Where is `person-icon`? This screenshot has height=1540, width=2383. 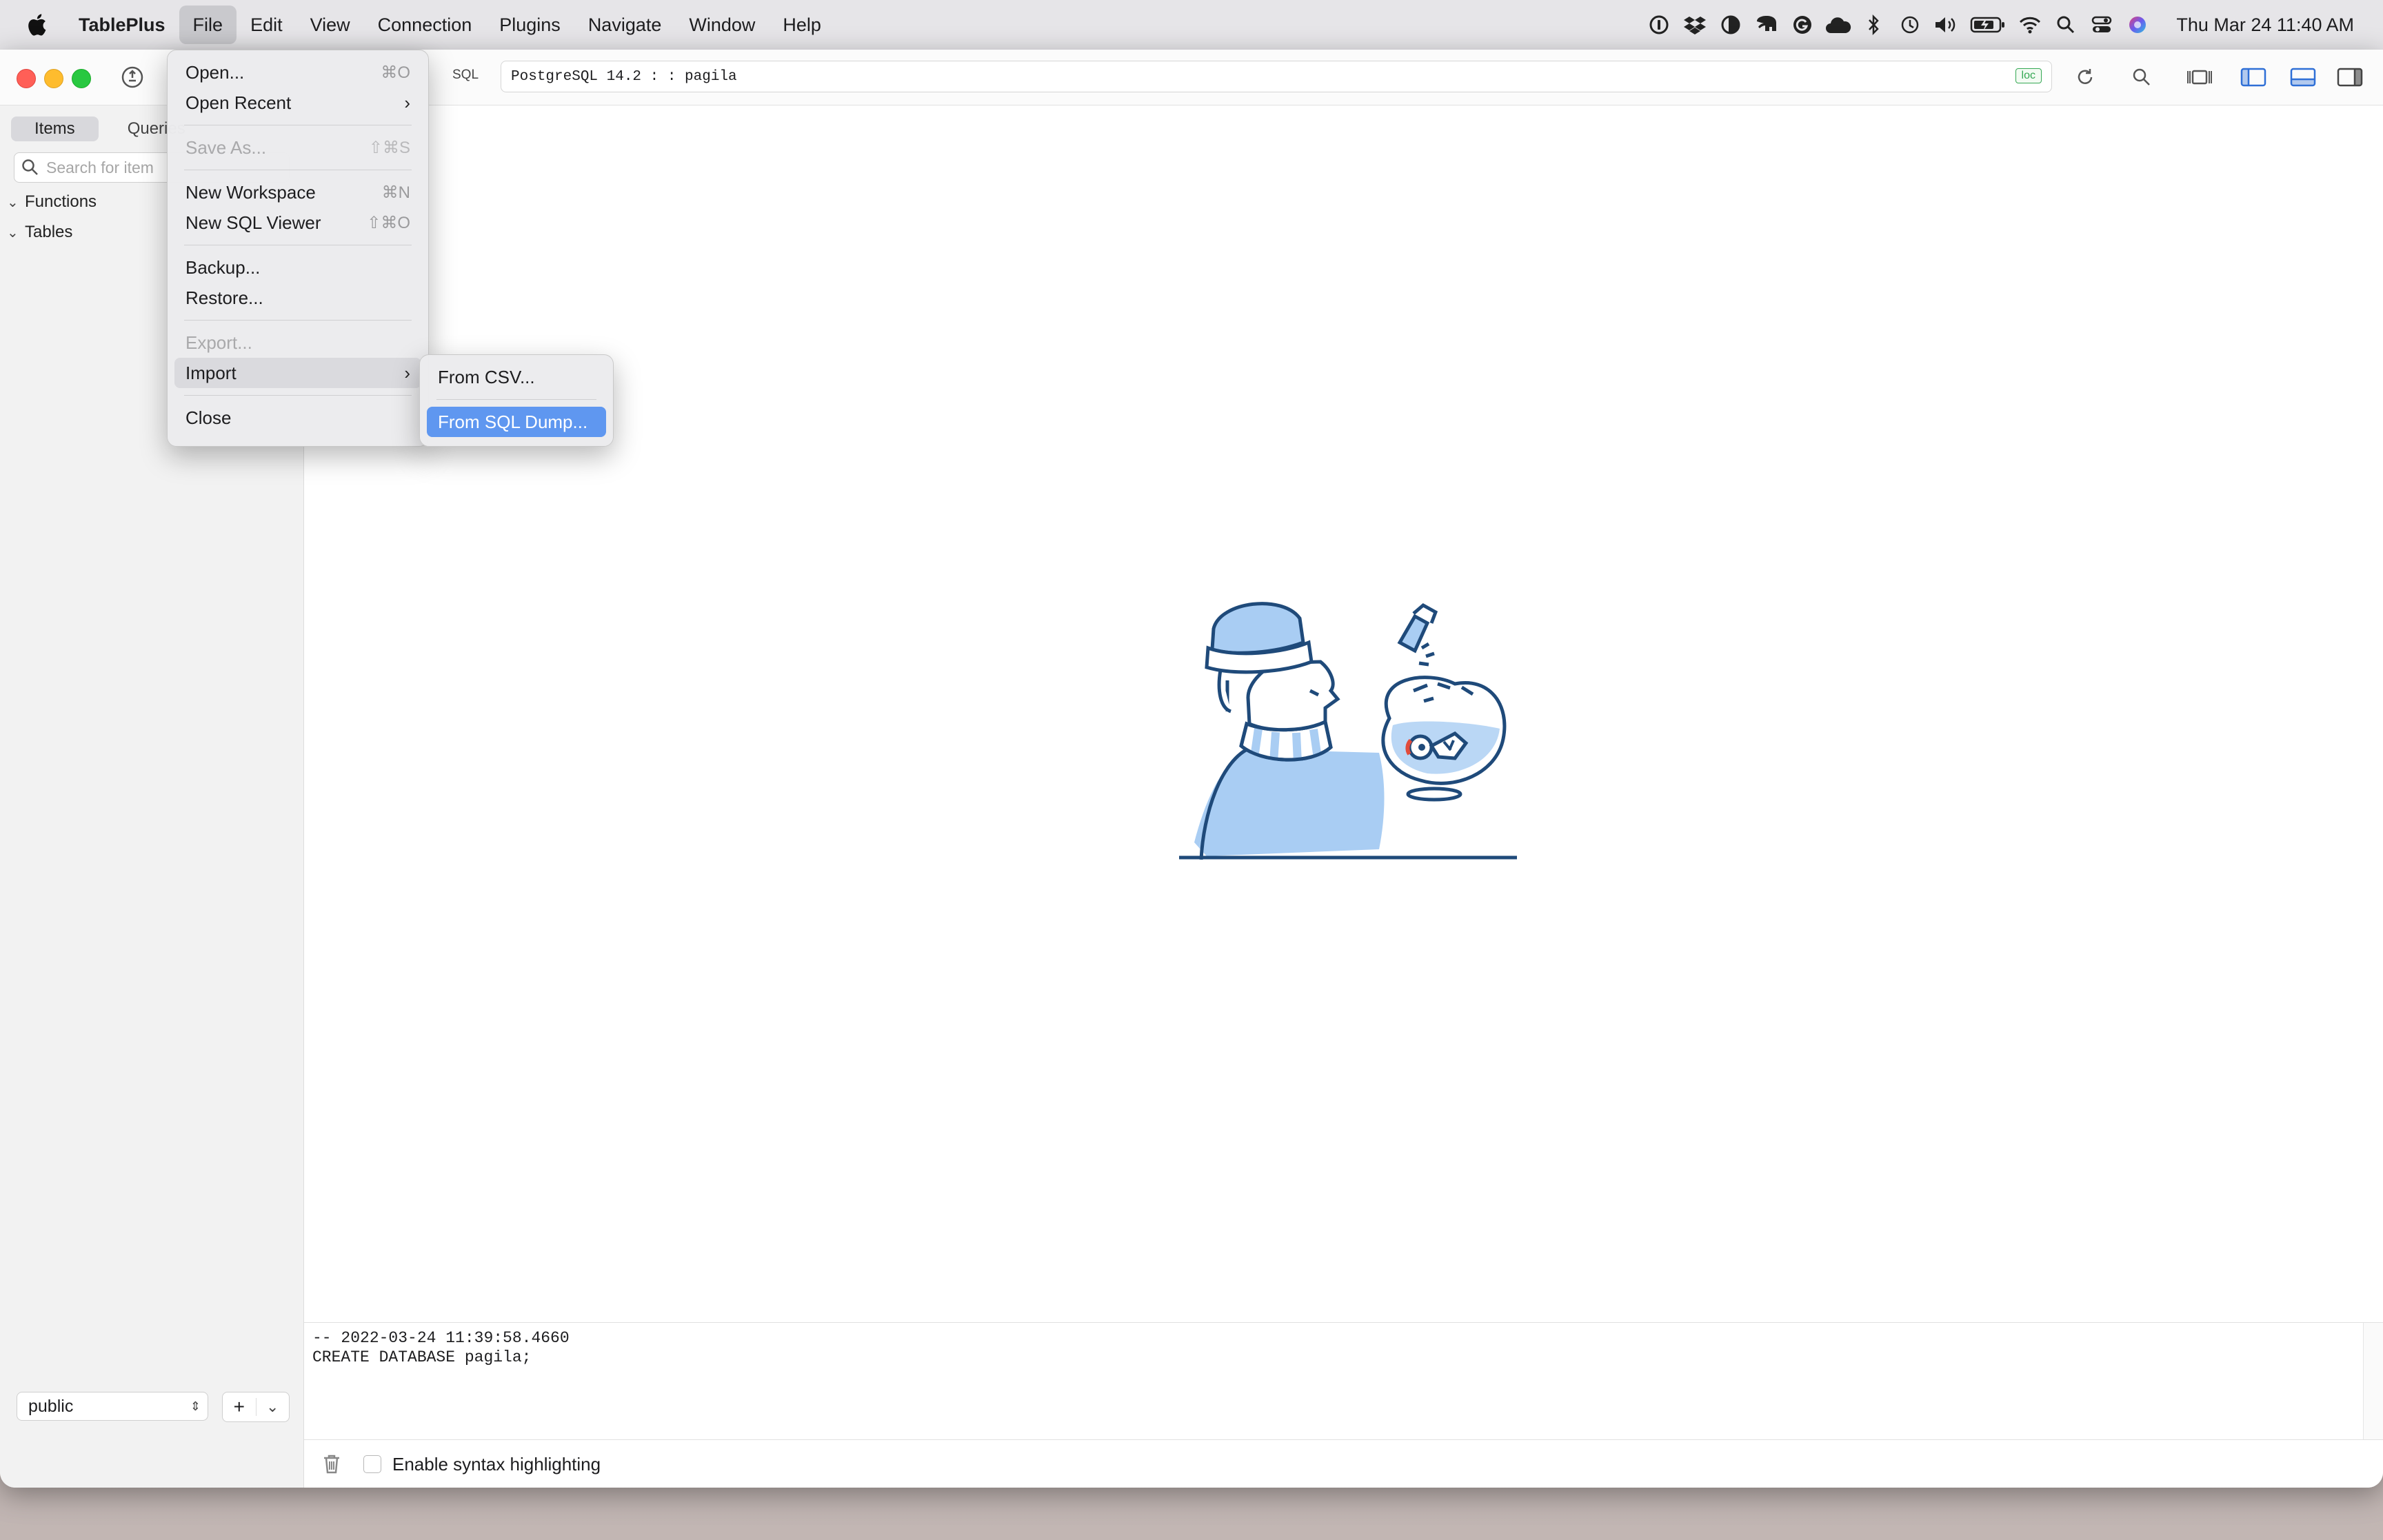
person-icon is located at coordinates (1289, 731).